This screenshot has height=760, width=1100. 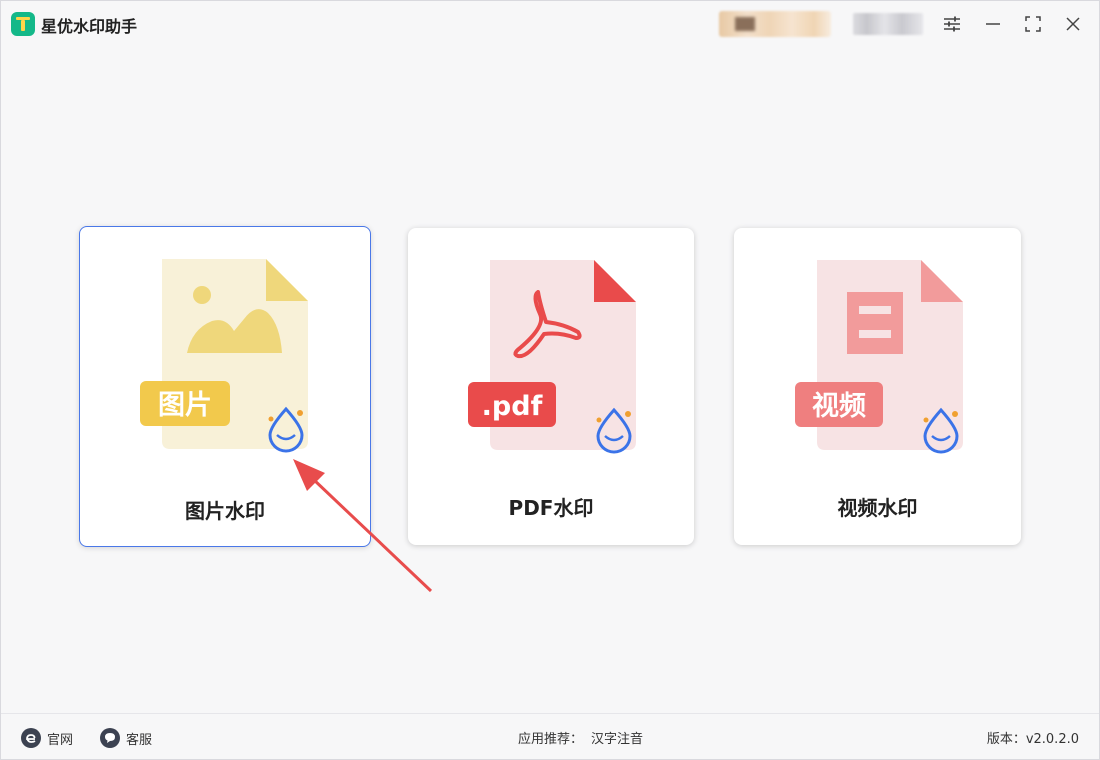 I want to click on user-account-blurred, so click(x=775, y=24).